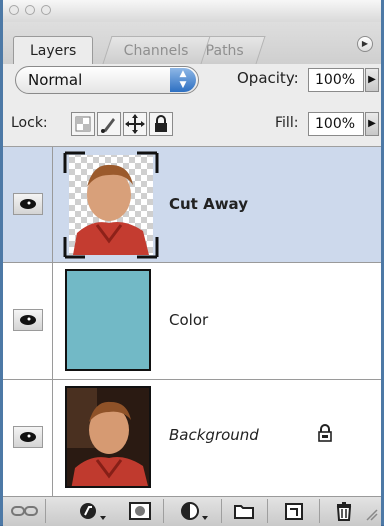 This screenshot has width=384, height=526. Describe the element at coordinates (372, 80) in the screenshot. I see `opacity-slider-button: ▶` at that location.